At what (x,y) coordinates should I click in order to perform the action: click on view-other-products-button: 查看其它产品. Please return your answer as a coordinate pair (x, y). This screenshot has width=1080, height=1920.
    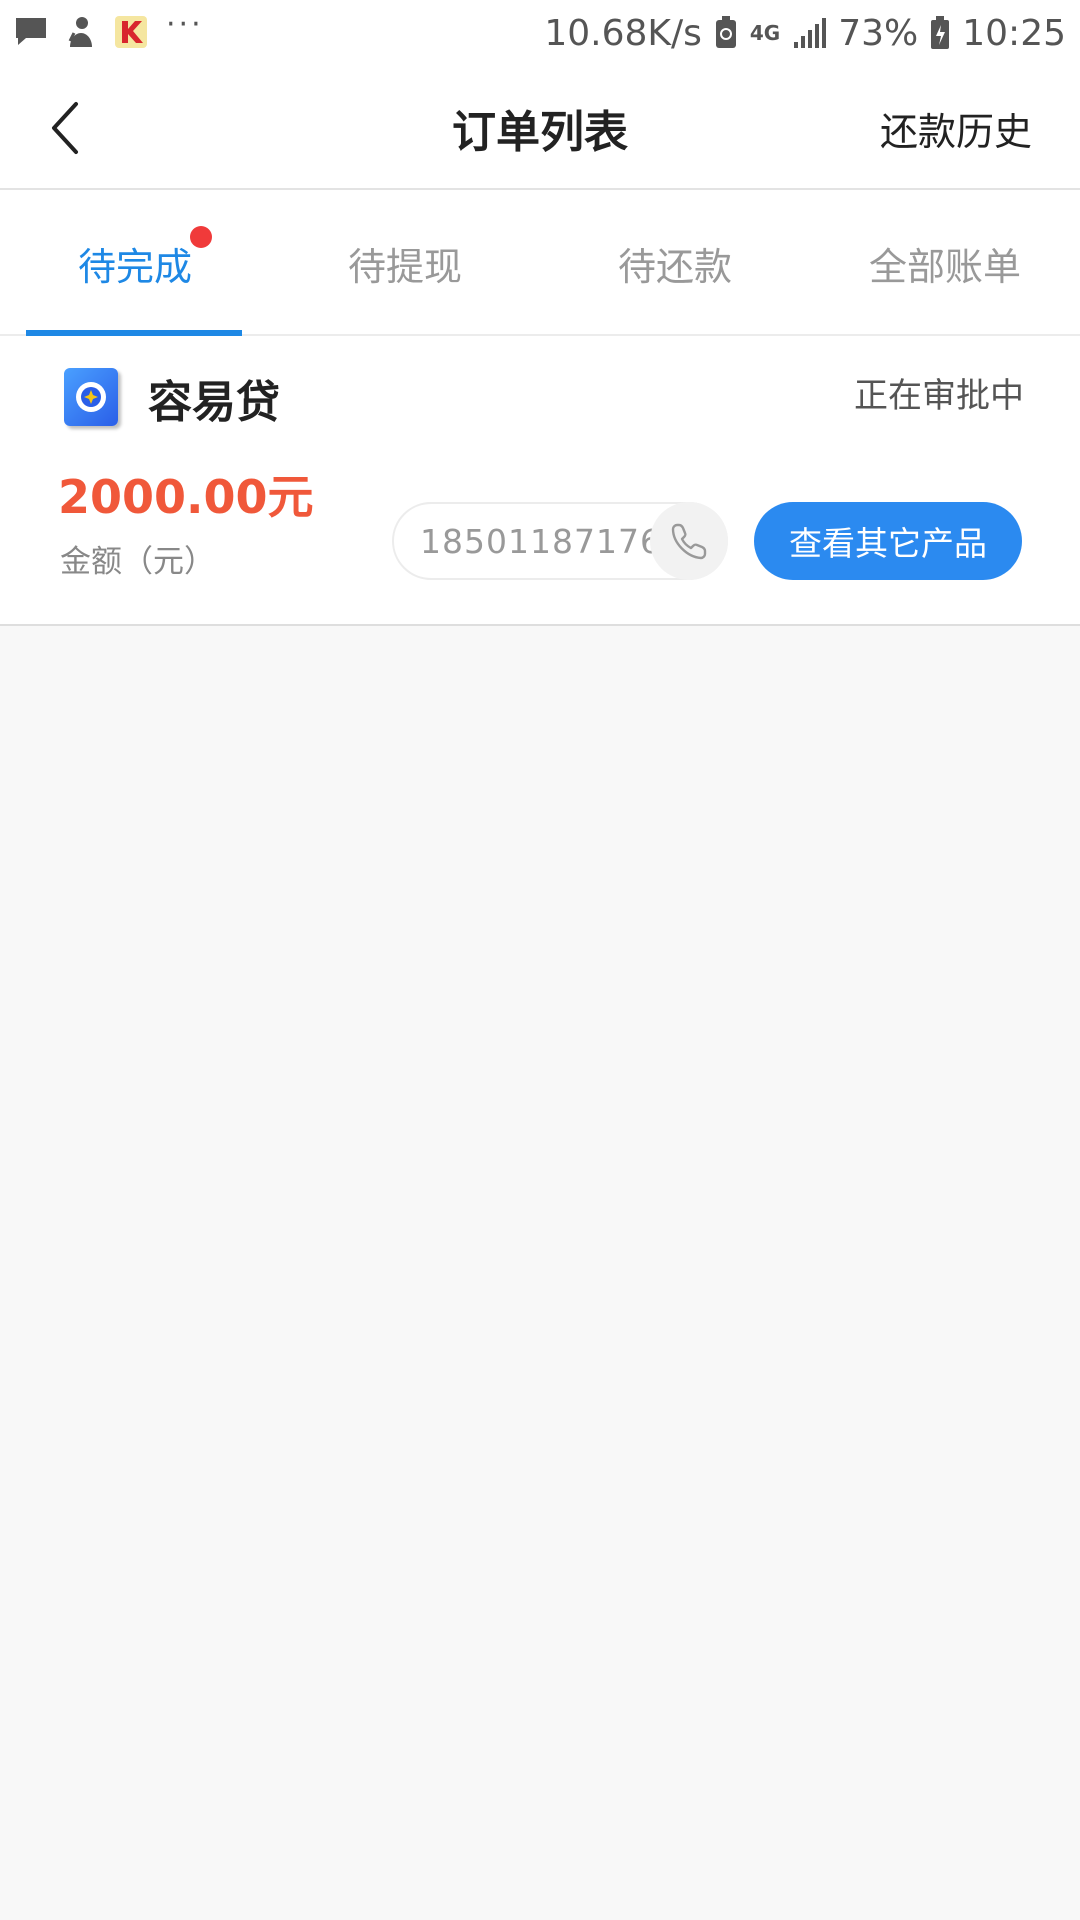
    Looking at the image, I should click on (888, 541).